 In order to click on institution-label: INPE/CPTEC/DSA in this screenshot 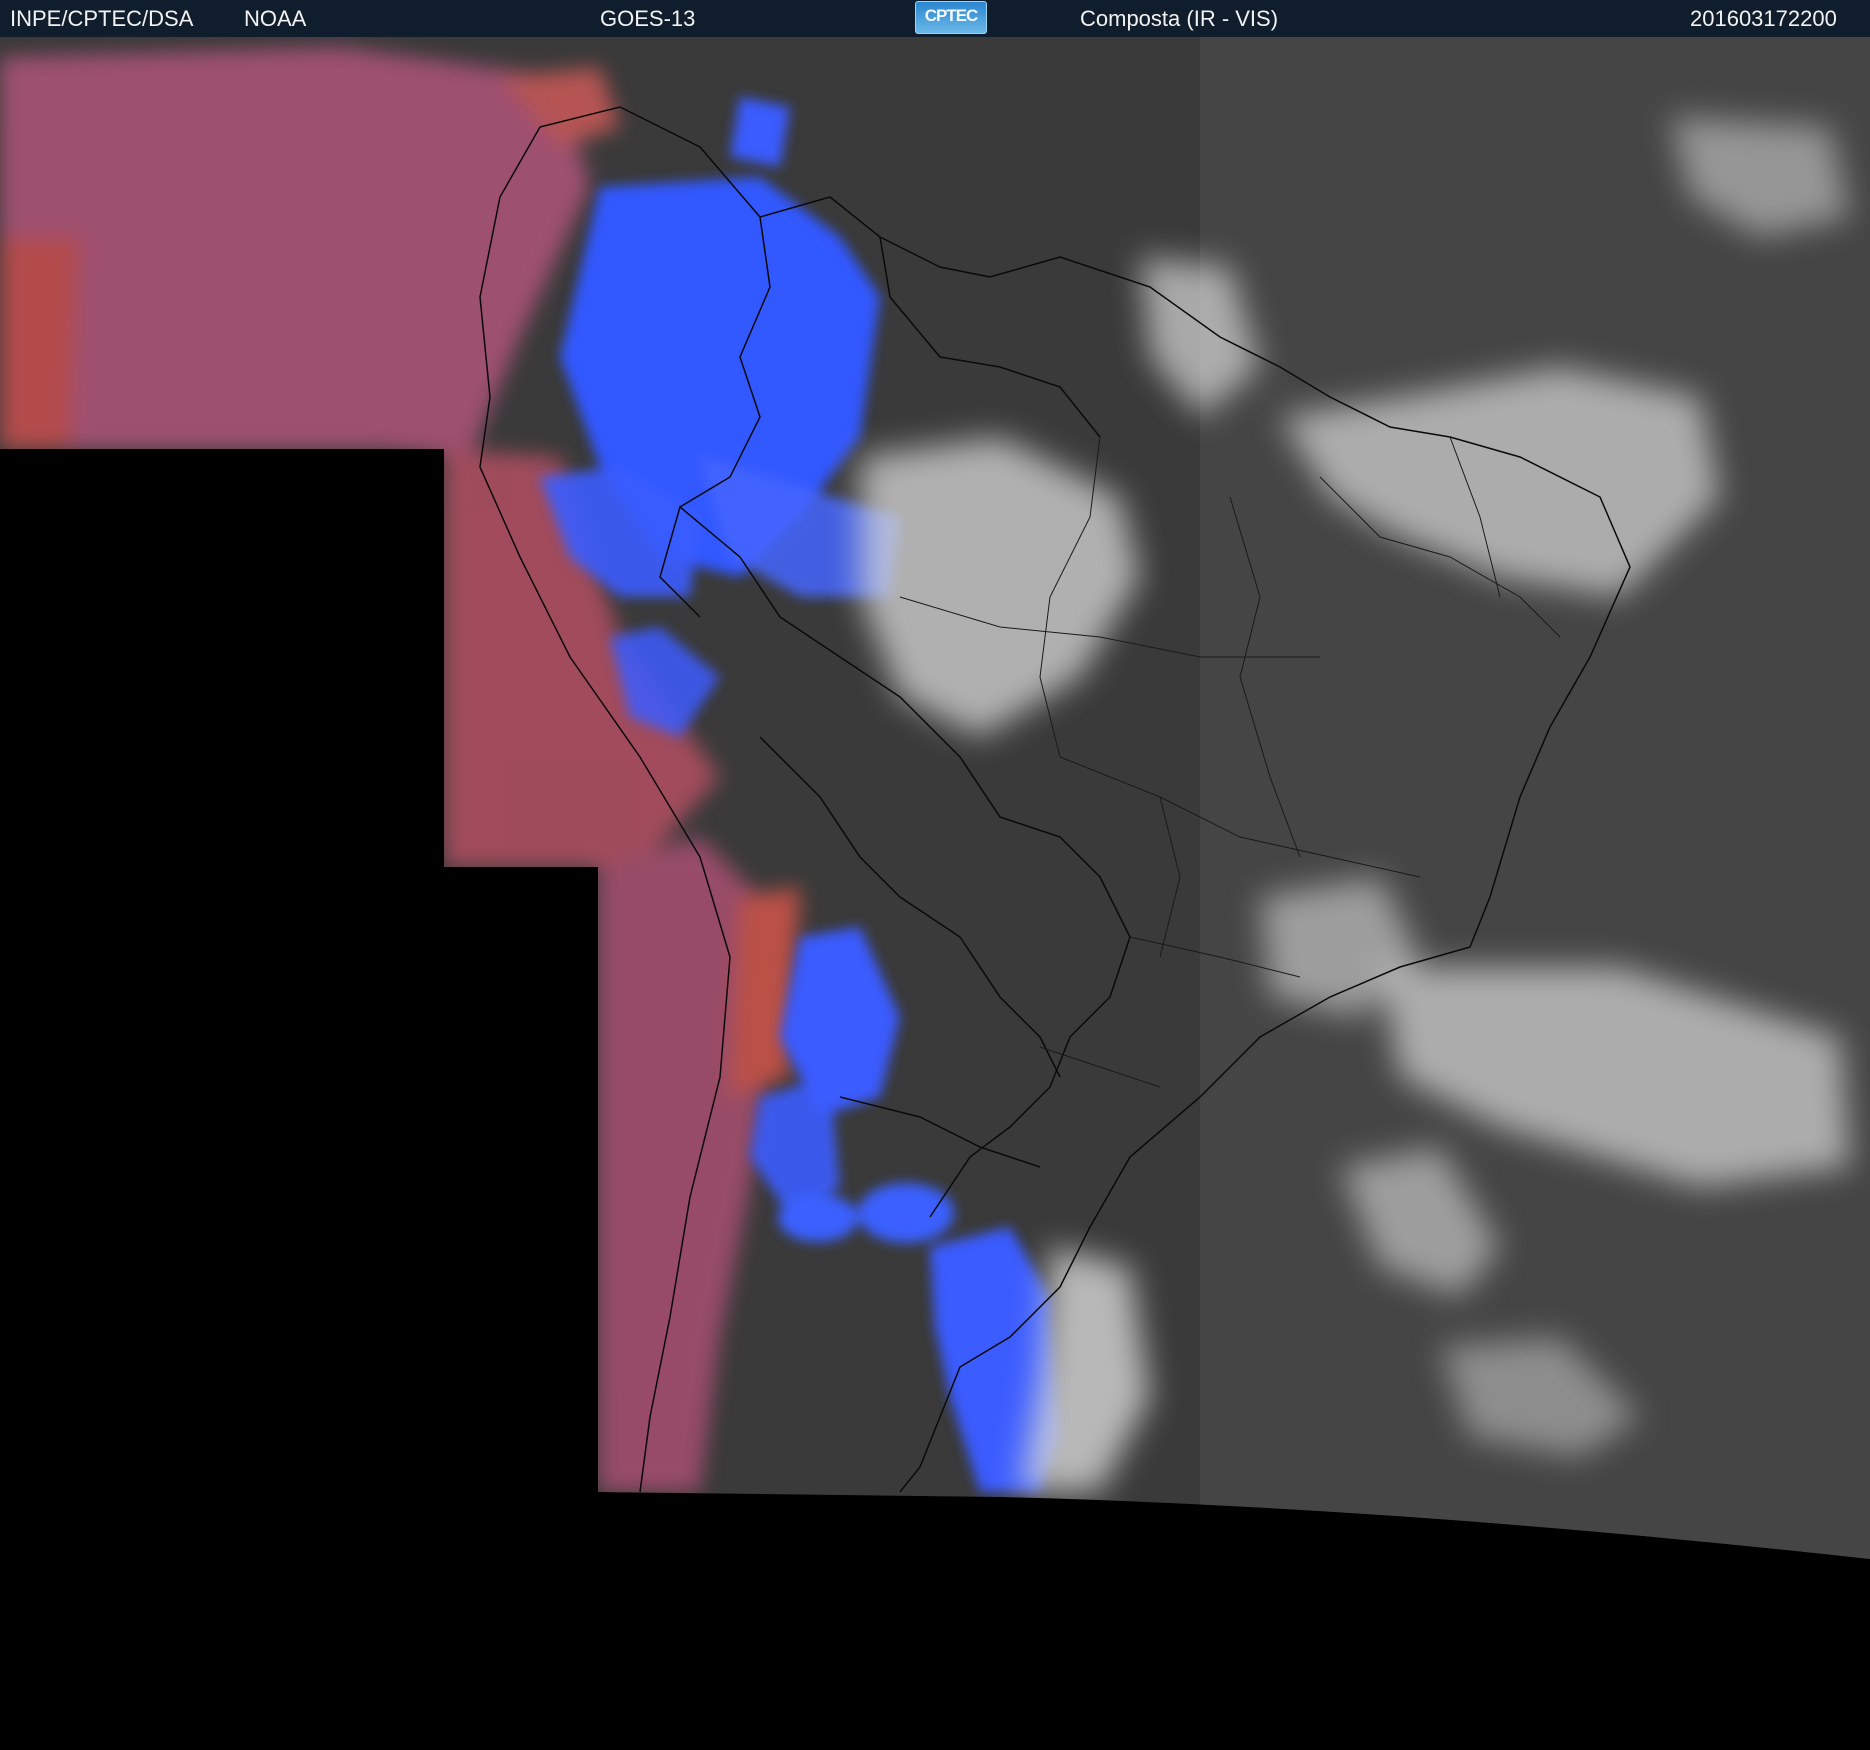, I will do `click(102, 18)`.